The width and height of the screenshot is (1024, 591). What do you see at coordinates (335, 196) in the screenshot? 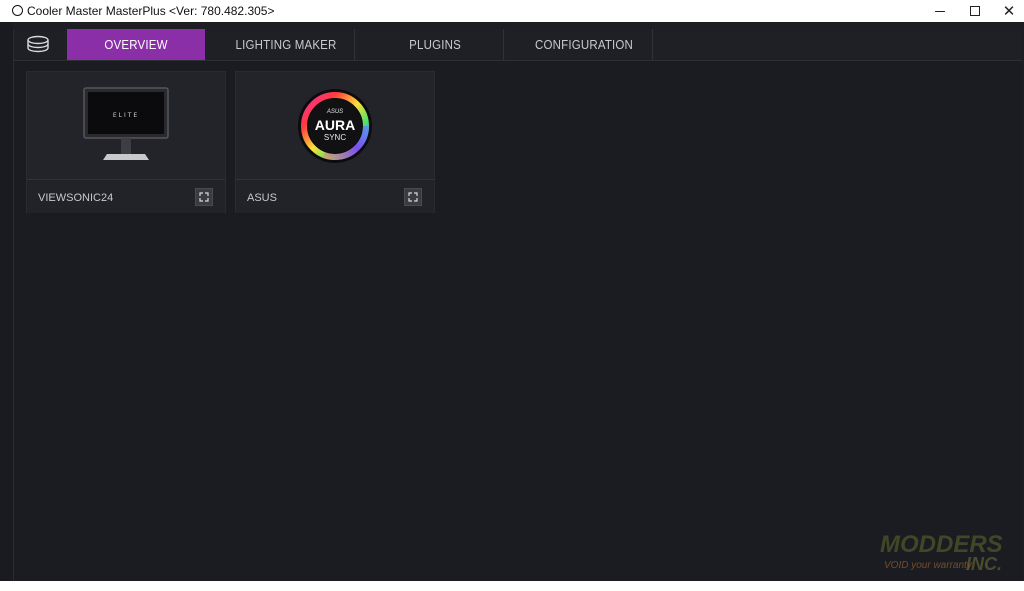
I see `card-footer: ASUS` at bounding box center [335, 196].